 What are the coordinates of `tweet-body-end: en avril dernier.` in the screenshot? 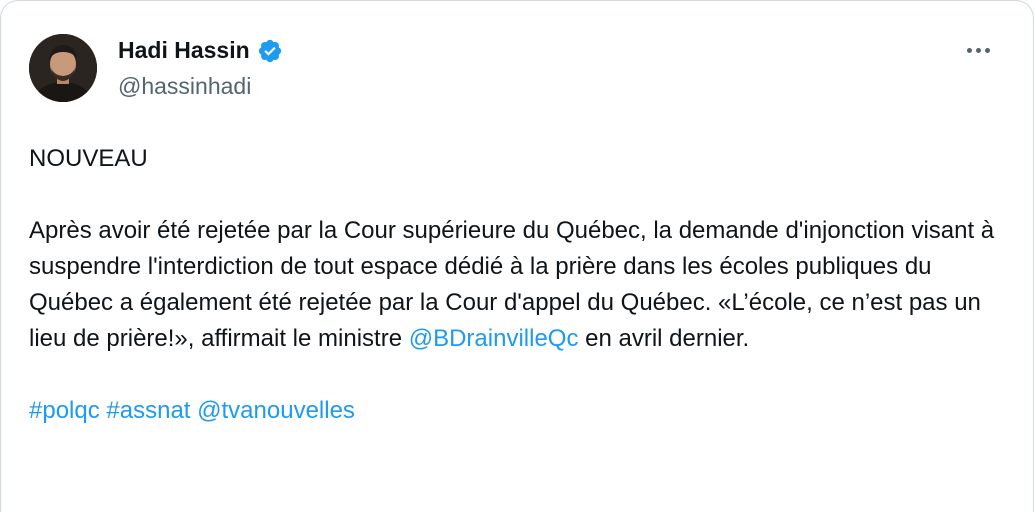 It's located at (664, 338).